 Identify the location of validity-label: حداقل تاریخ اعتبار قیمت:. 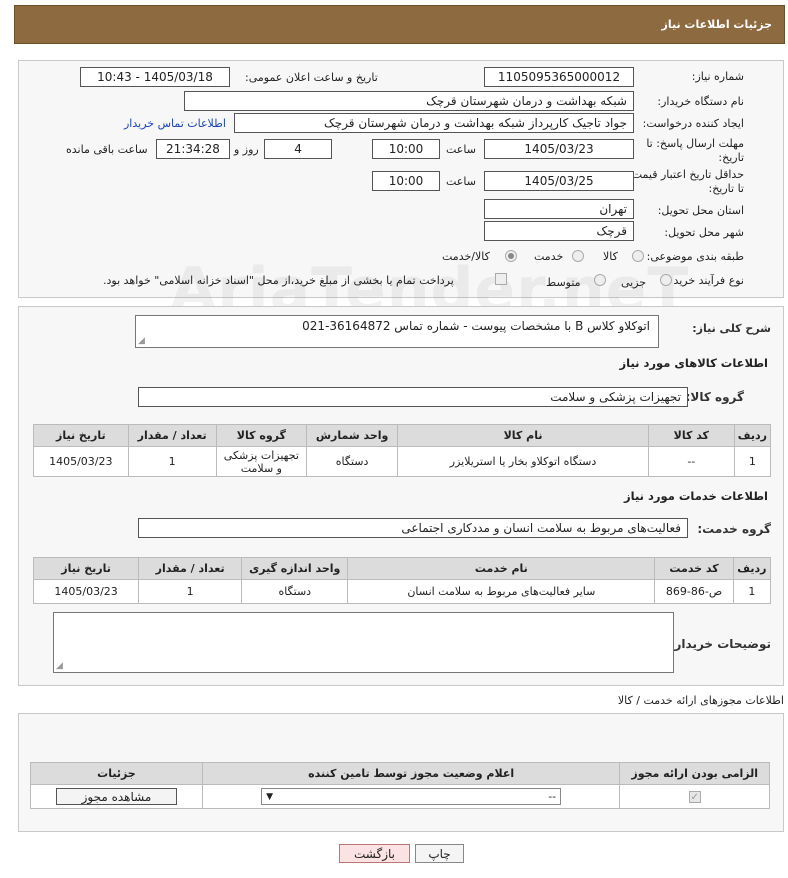
(686, 174).